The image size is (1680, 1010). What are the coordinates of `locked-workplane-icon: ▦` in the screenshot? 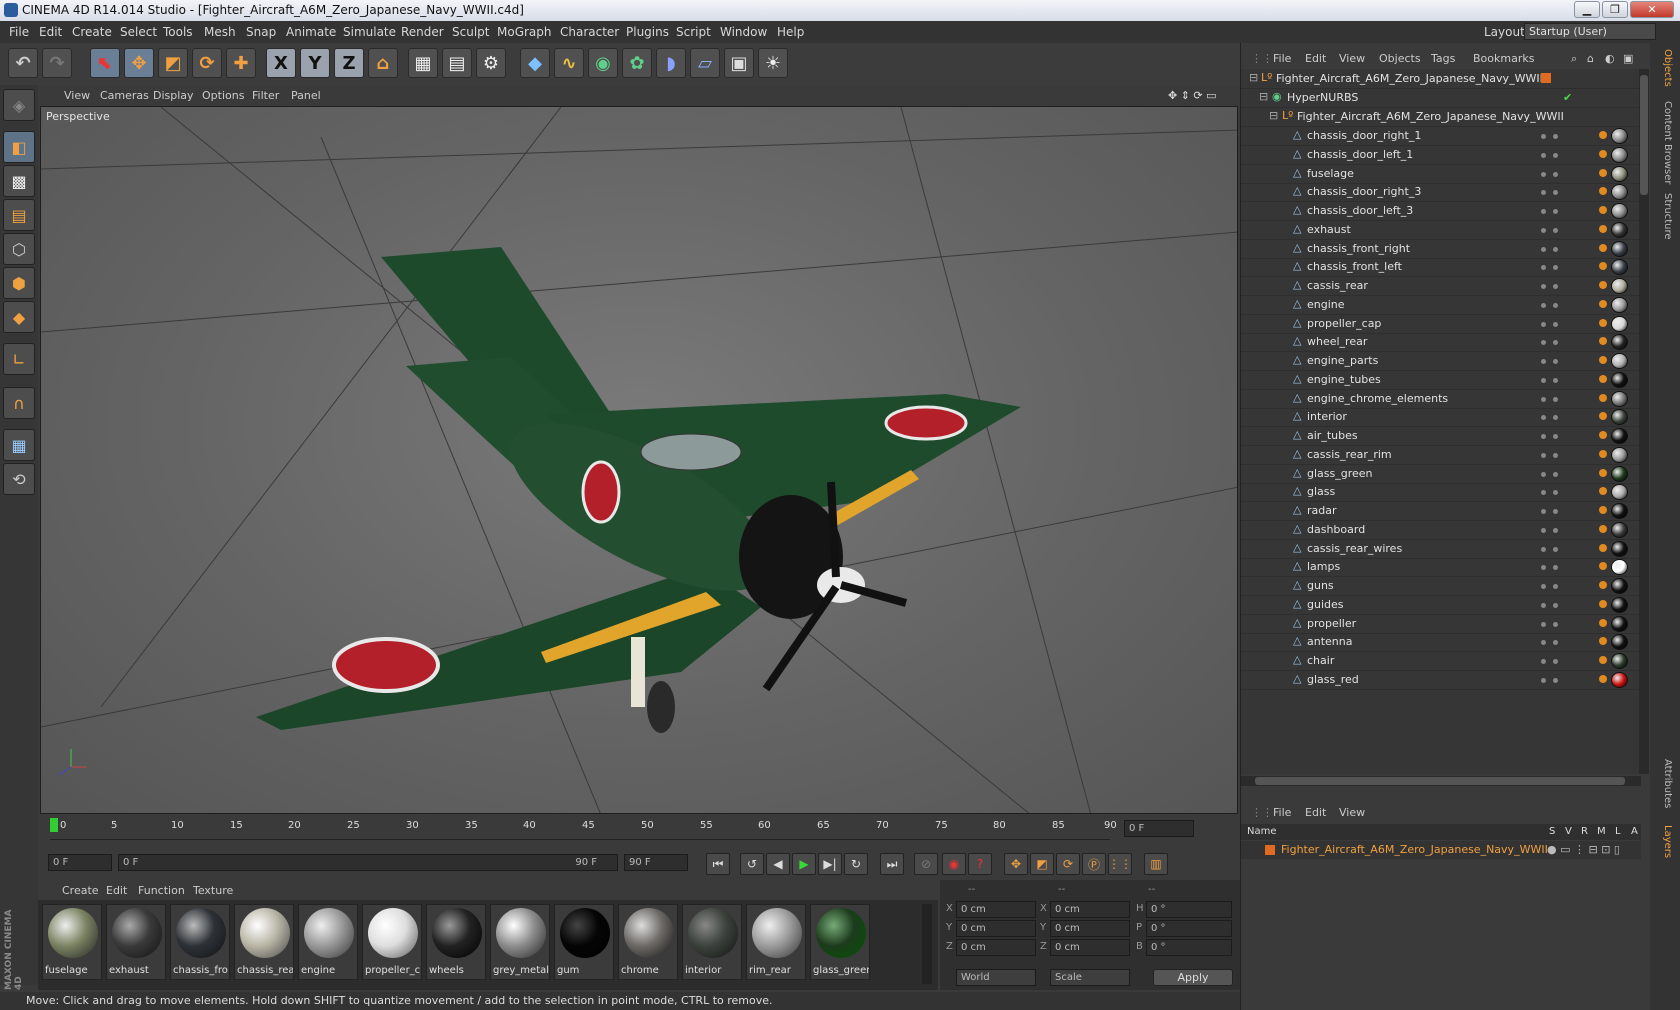 It's located at (19, 445).